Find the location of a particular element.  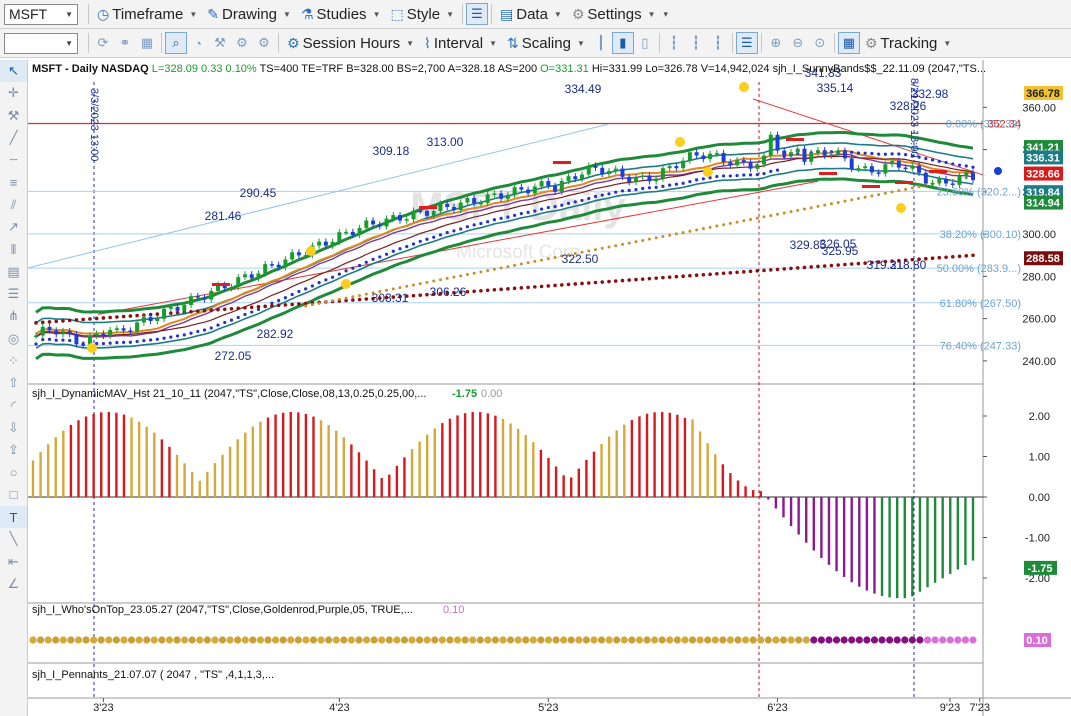

tool-pointer-icon: ↖ is located at coordinates (13, 71).